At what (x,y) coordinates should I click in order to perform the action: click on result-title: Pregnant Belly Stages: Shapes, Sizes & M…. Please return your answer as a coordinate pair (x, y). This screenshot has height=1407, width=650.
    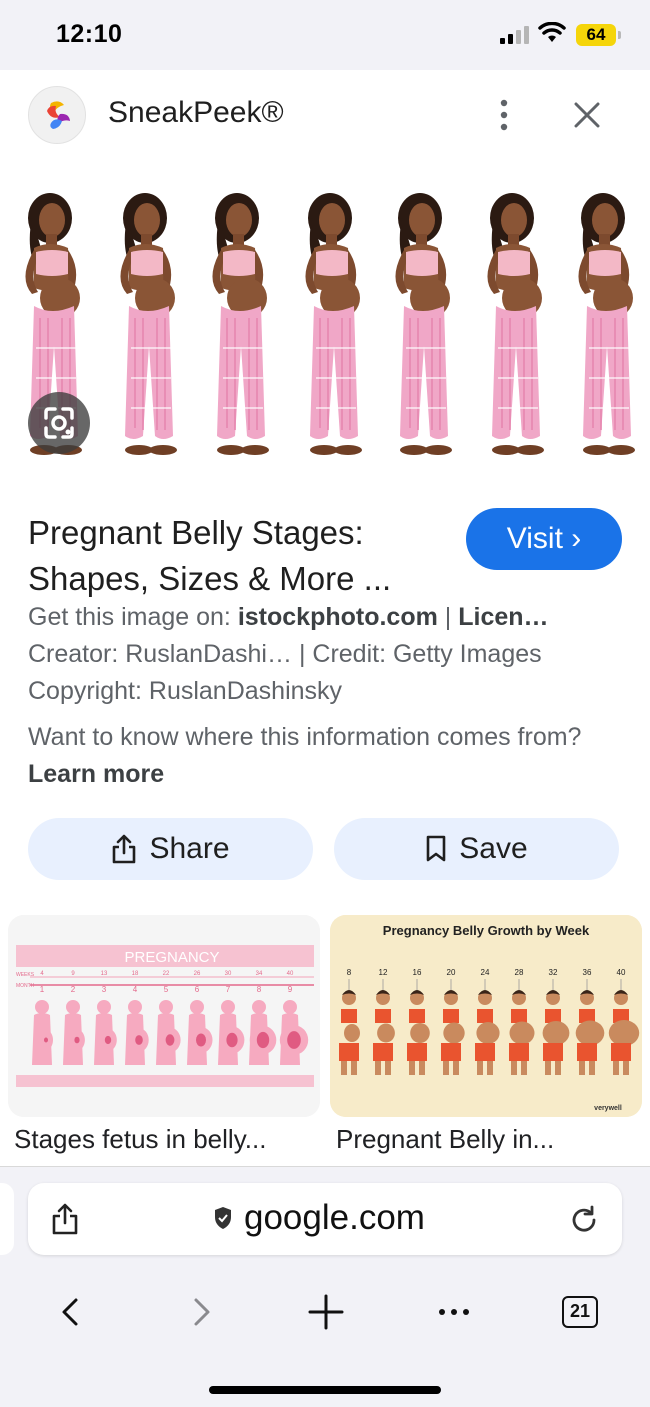
    Looking at the image, I should click on (238, 556).